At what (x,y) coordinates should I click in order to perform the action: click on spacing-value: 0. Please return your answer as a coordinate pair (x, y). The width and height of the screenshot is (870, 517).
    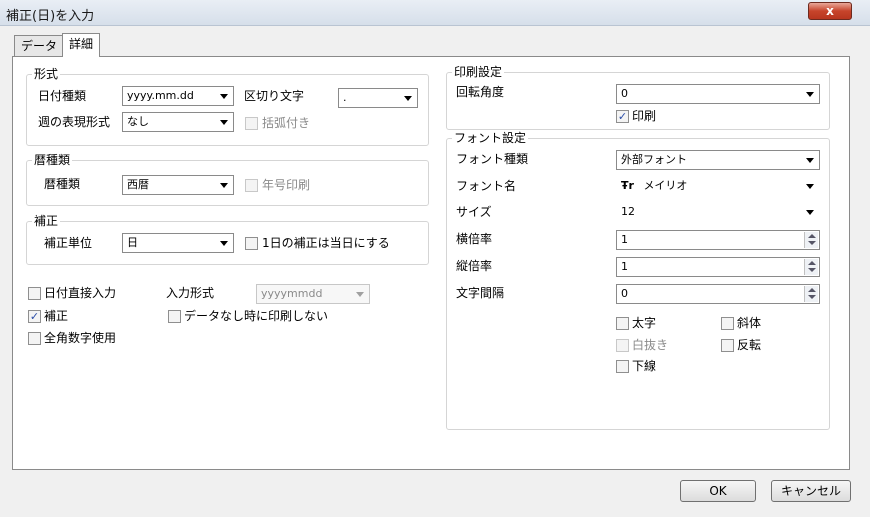
    Looking at the image, I should click on (624, 293).